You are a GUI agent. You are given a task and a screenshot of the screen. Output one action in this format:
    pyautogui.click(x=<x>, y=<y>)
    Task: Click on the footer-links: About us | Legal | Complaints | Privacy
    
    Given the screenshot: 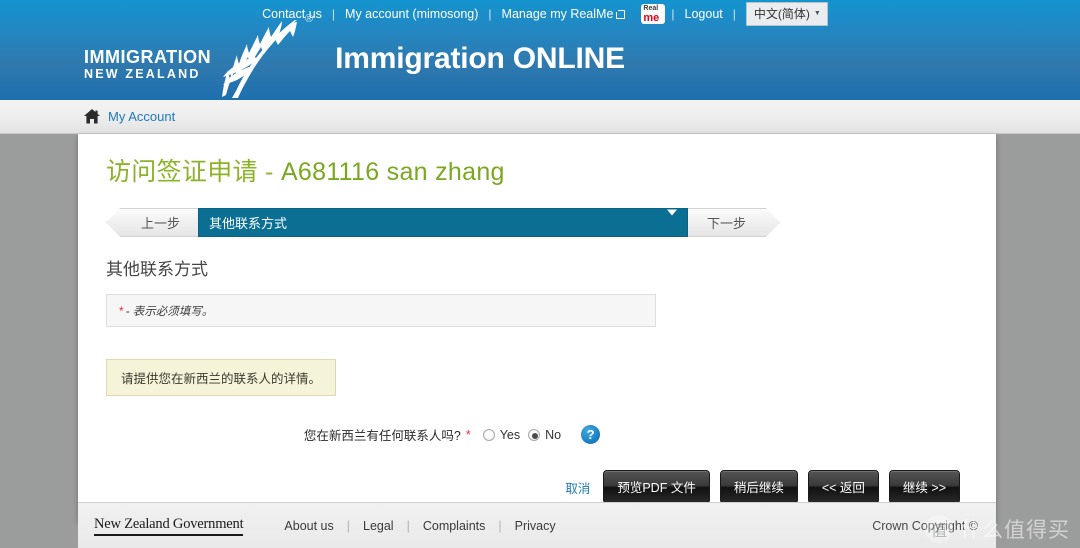 What is the action you would take?
    pyautogui.click(x=419, y=526)
    